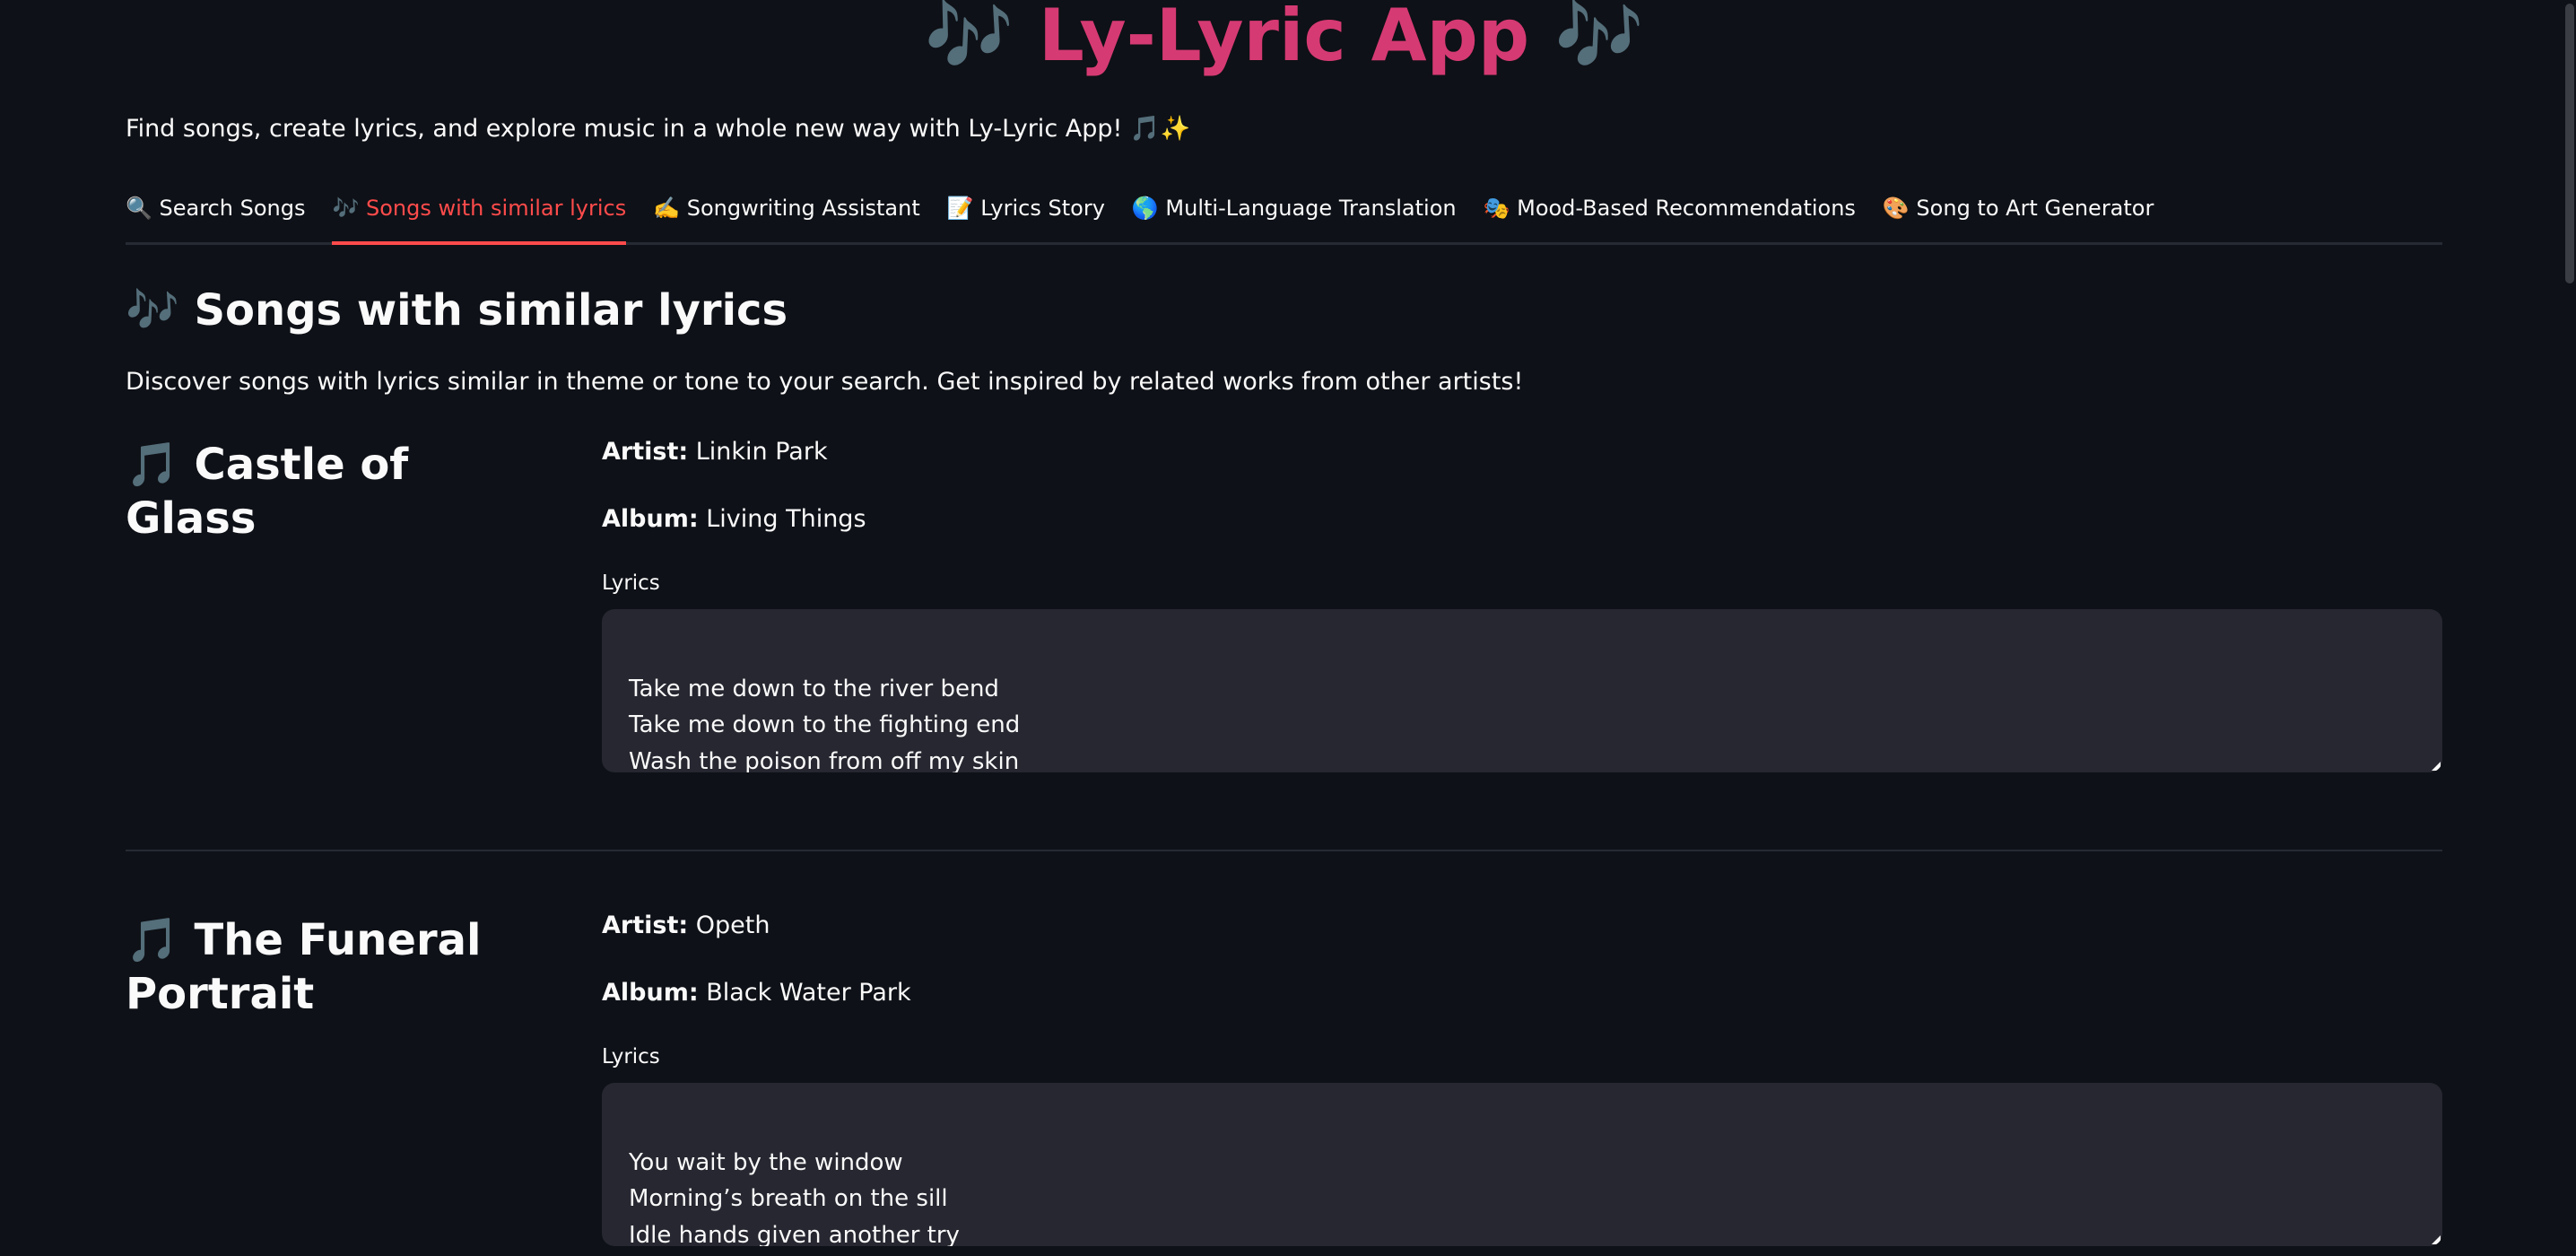 The width and height of the screenshot is (2576, 1256). Describe the element at coordinates (304, 967) in the screenshot. I see `song-title: 🎵 The Funeral Portrait` at that location.